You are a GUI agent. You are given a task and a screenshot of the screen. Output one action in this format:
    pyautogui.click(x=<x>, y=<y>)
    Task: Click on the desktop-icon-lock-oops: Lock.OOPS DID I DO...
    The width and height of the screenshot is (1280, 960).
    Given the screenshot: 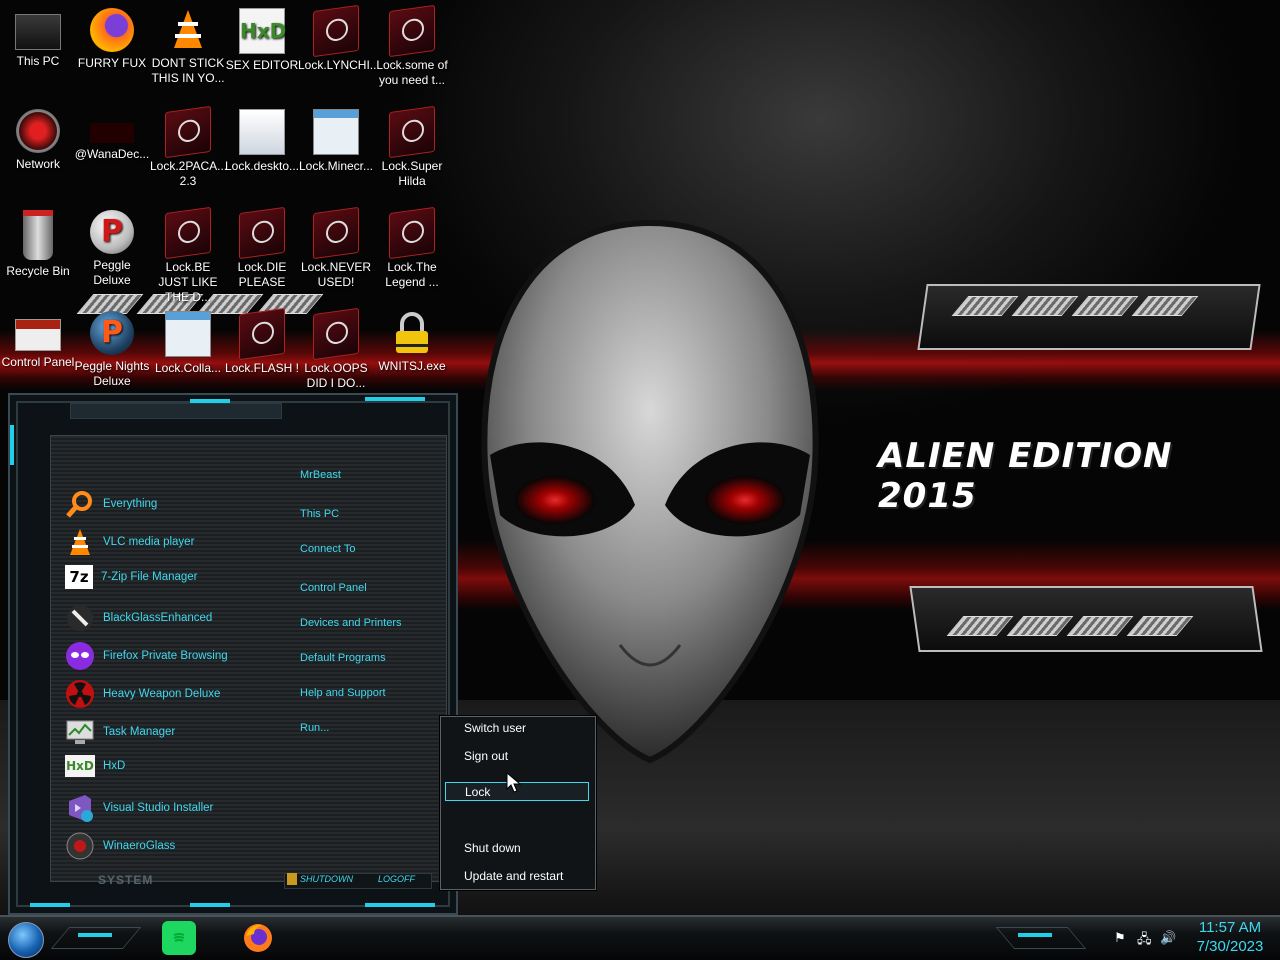 What is the action you would take?
    pyautogui.click(x=336, y=348)
    